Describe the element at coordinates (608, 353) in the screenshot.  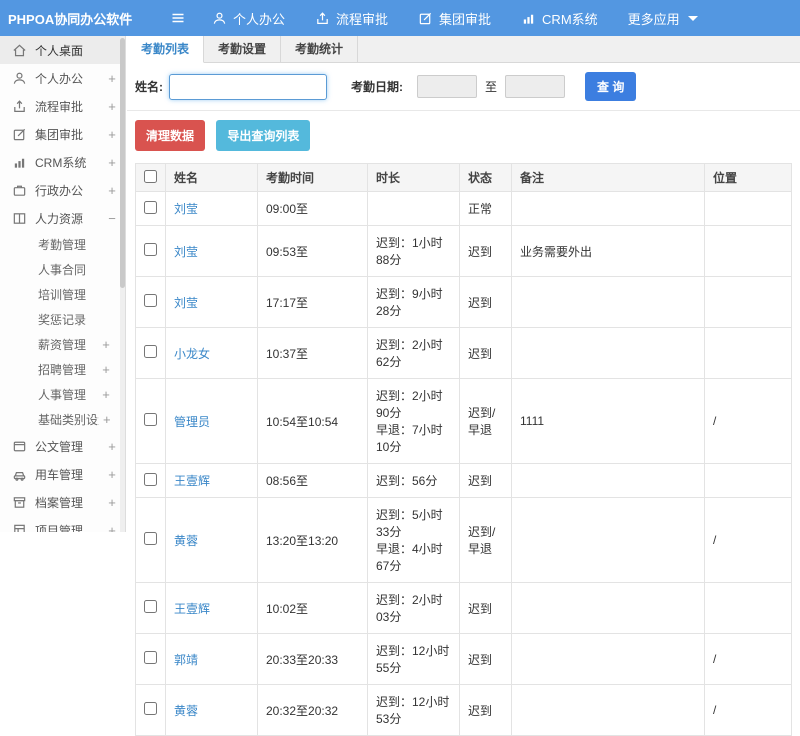
I see `remark-text` at that location.